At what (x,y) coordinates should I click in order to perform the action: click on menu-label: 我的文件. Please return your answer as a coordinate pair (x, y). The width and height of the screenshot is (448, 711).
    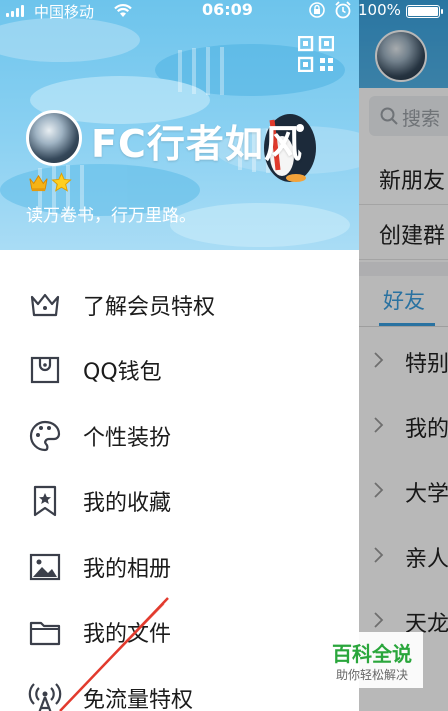
    Looking at the image, I should click on (127, 635).